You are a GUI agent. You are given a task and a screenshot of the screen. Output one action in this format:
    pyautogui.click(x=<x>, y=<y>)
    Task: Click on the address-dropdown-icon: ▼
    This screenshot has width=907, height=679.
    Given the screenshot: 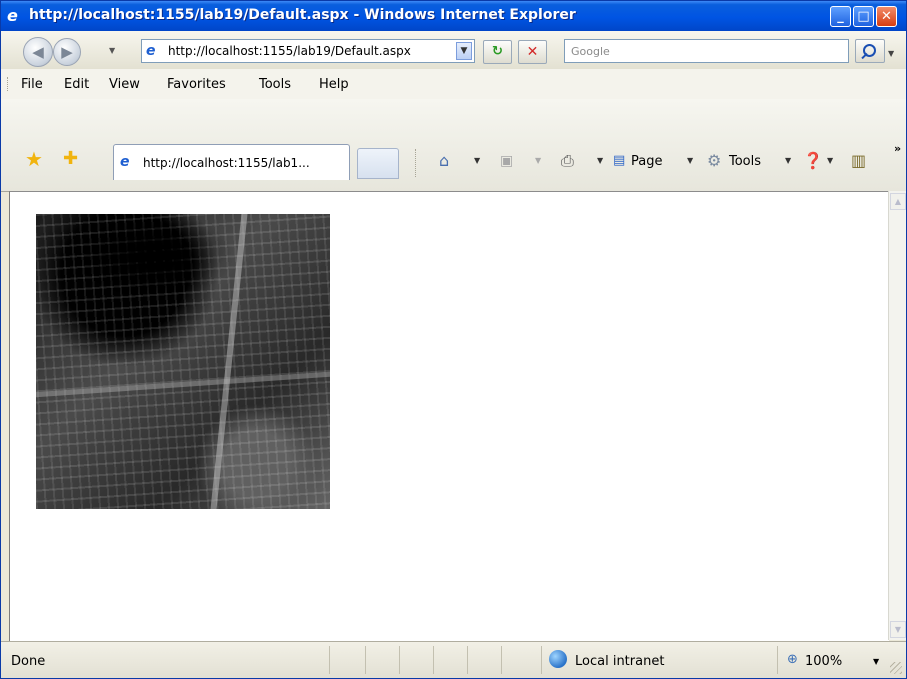 What is the action you would take?
    pyautogui.click(x=464, y=51)
    